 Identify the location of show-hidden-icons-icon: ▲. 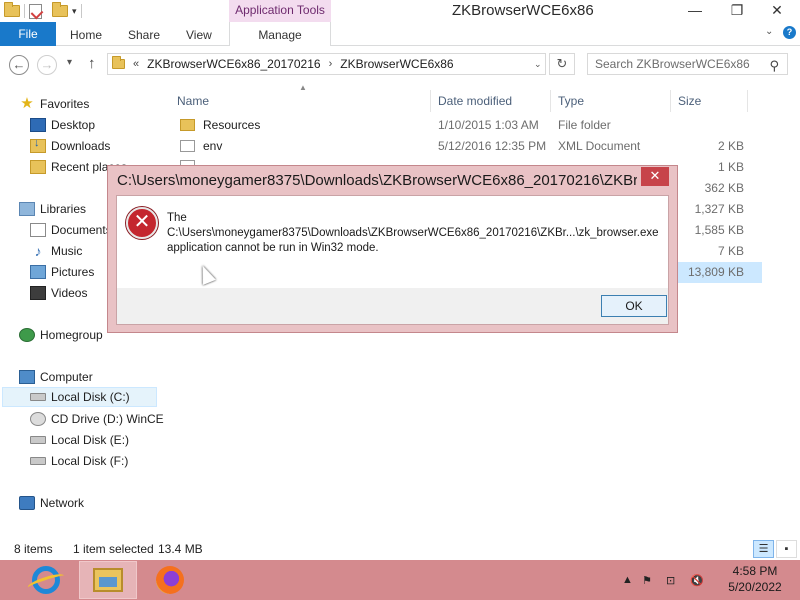
(627, 580).